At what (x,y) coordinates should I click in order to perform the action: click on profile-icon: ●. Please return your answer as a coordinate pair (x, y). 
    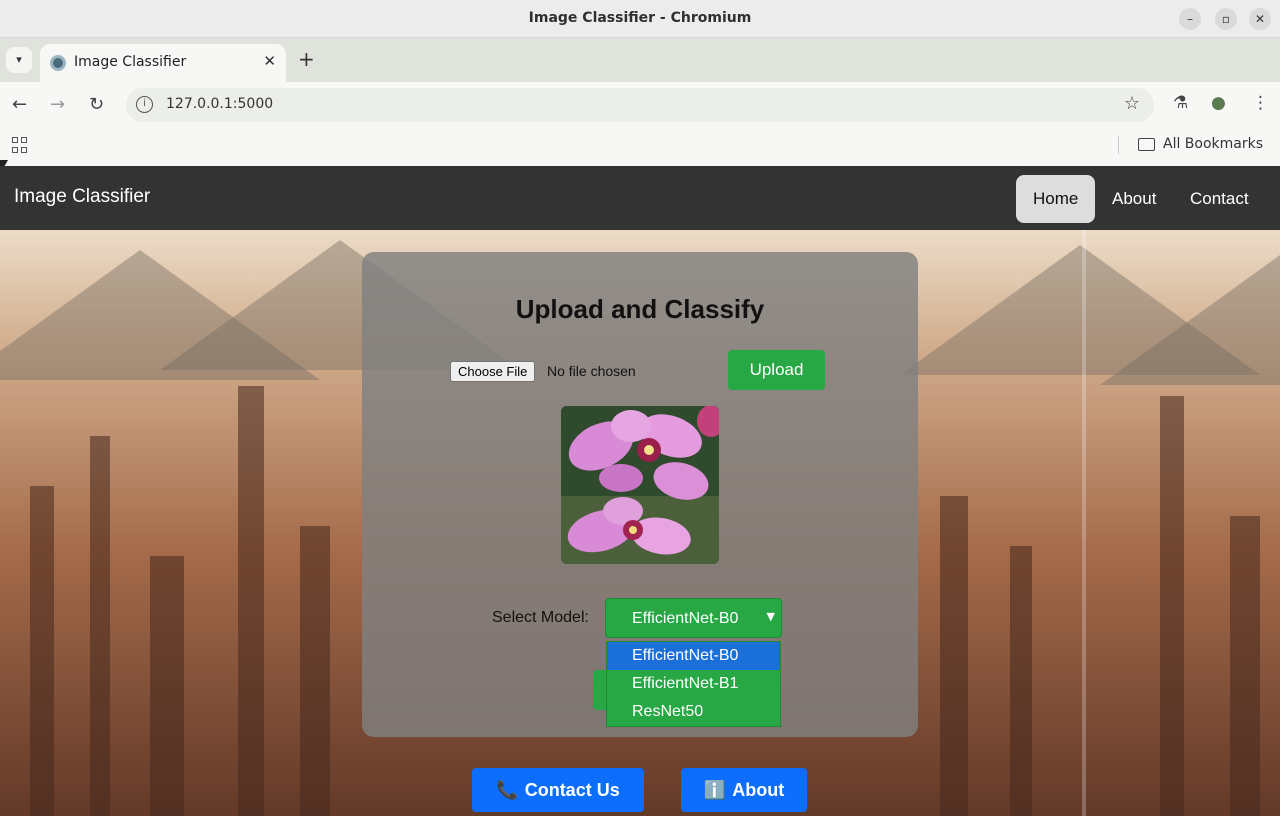
    Looking at the image, I should click on (1218, 103).